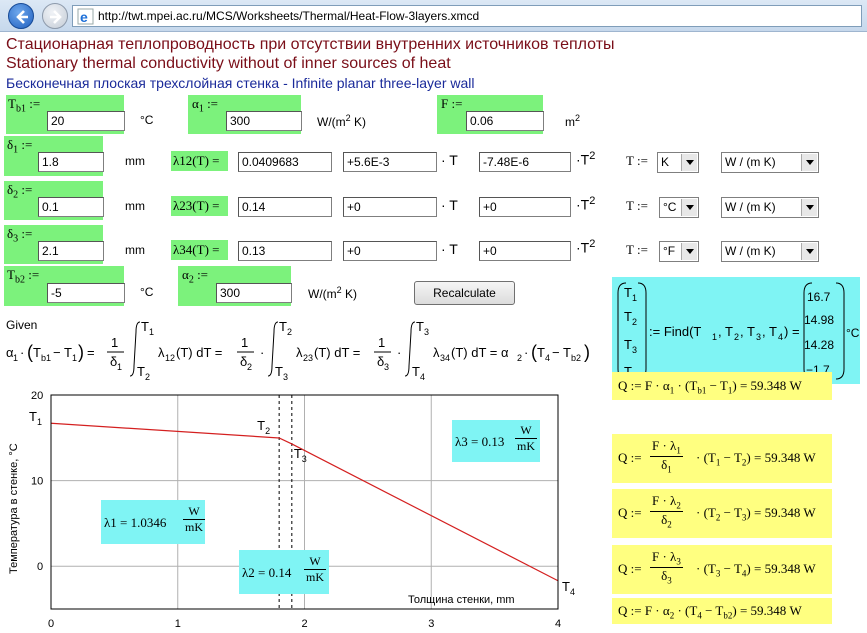 Image resolution: width=867 pixels, height=633 pixels. I want to click on lambda-unit-select-3: W / (m K), so click(770, 251).